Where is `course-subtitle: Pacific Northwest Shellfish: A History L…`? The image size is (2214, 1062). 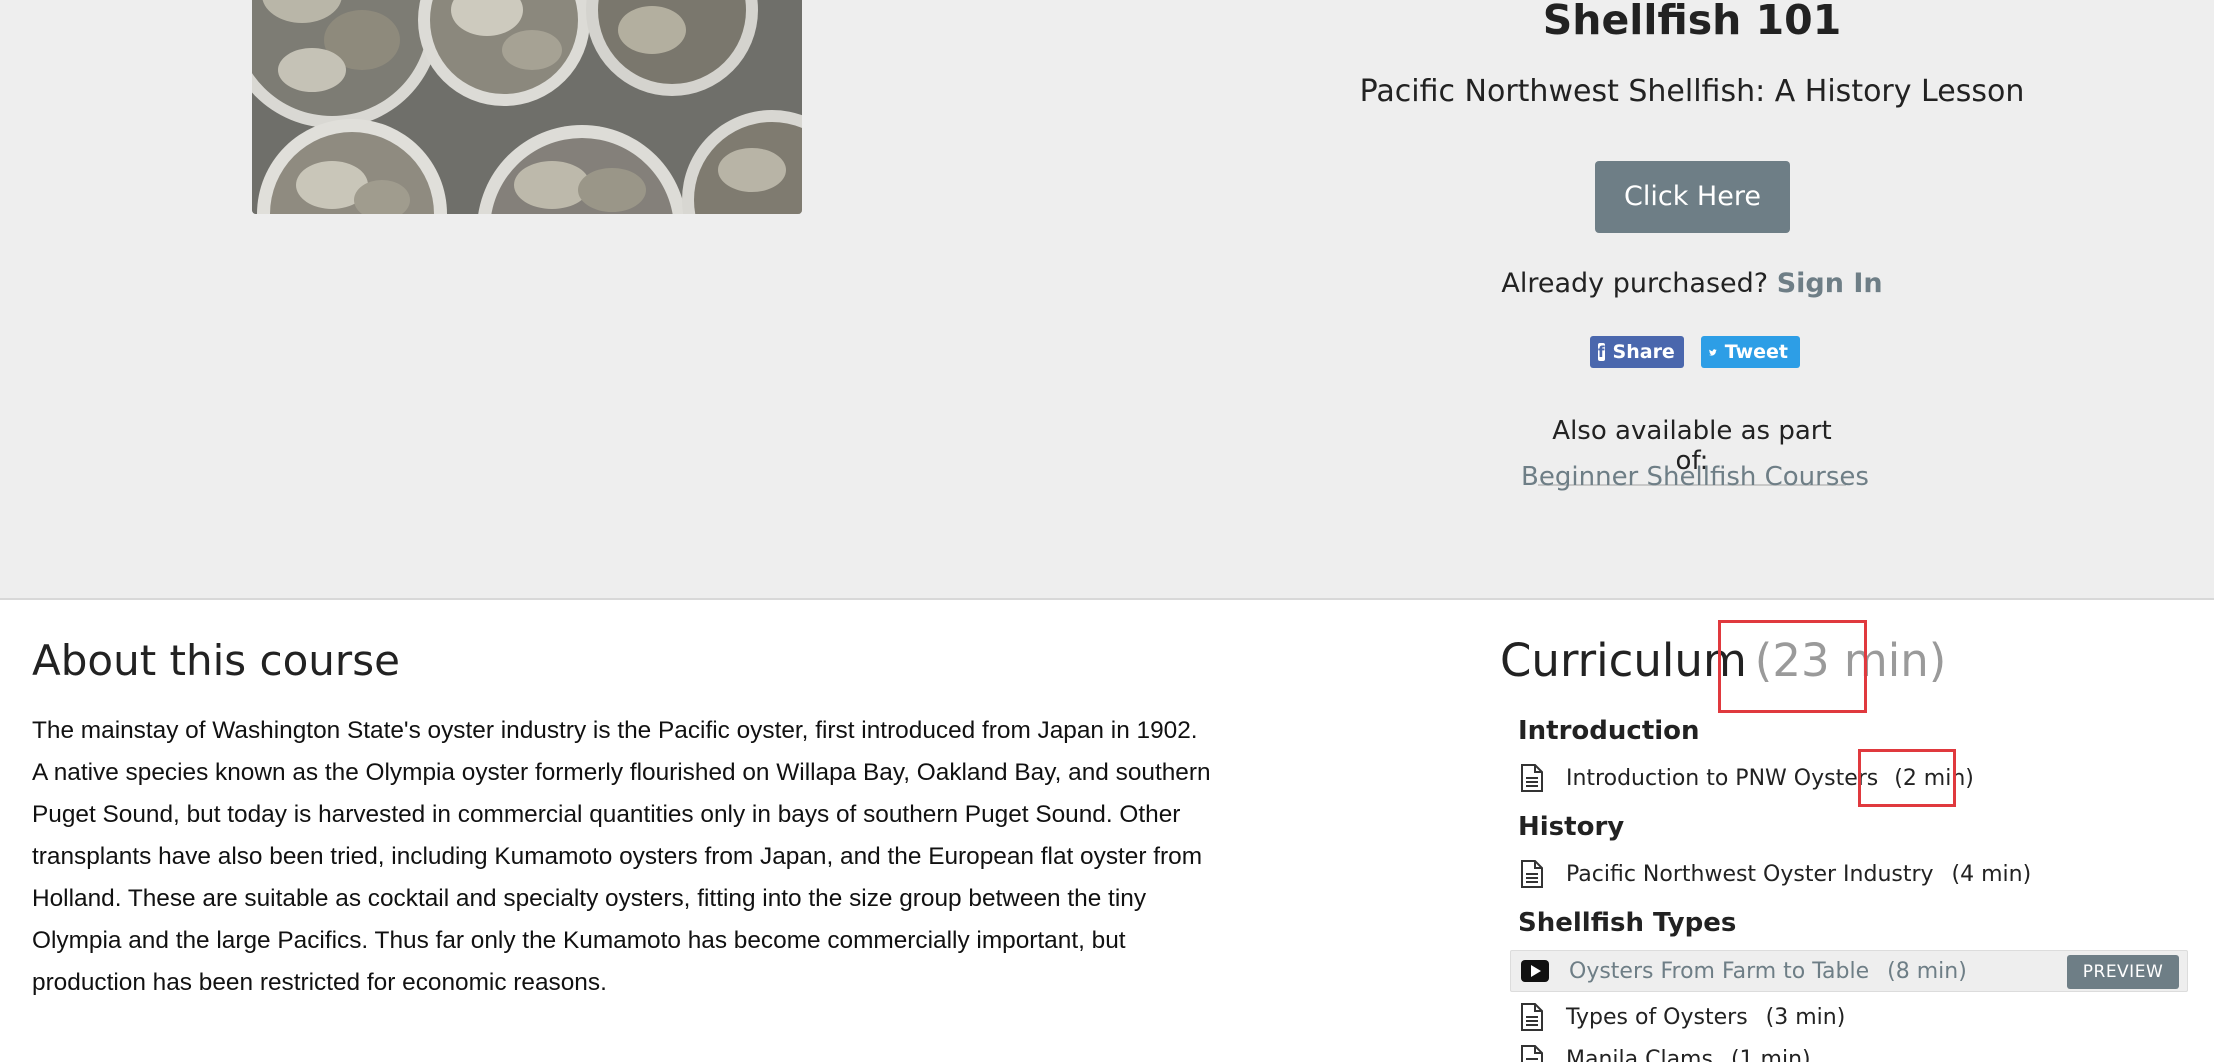
course-subtitle: Pacific Northwest Shellfish: A History L… is located at coordinates (1692, 91).